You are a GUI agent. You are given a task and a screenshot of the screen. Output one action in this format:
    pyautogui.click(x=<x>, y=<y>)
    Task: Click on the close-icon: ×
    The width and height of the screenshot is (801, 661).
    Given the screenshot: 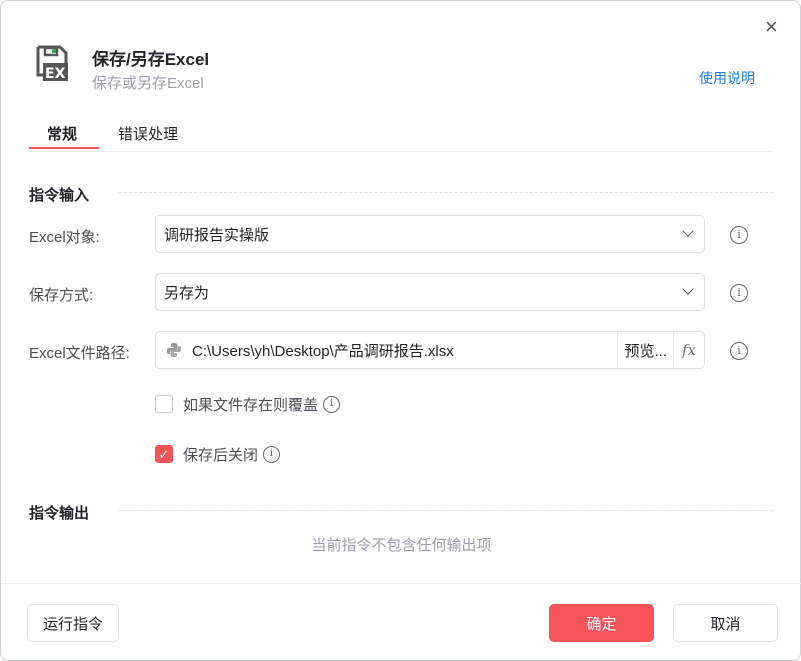 What is the action you would take?
    pyautogui.click(x=771, y=27)
    